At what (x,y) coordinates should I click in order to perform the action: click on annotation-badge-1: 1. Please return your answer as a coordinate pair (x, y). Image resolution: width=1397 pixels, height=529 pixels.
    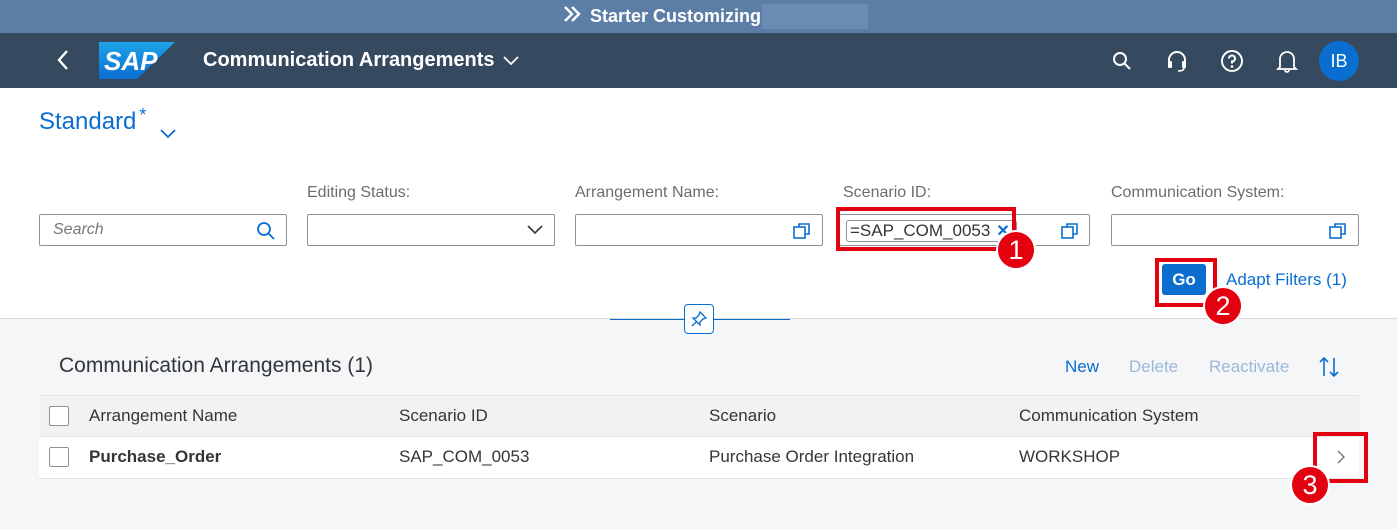
    Looking at the image, I should click on (1016, 250).